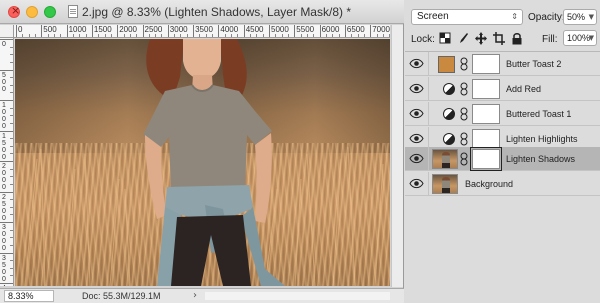 The image size is (600, 303). I want to click on lock-label: Lock:, so click(423, 39).